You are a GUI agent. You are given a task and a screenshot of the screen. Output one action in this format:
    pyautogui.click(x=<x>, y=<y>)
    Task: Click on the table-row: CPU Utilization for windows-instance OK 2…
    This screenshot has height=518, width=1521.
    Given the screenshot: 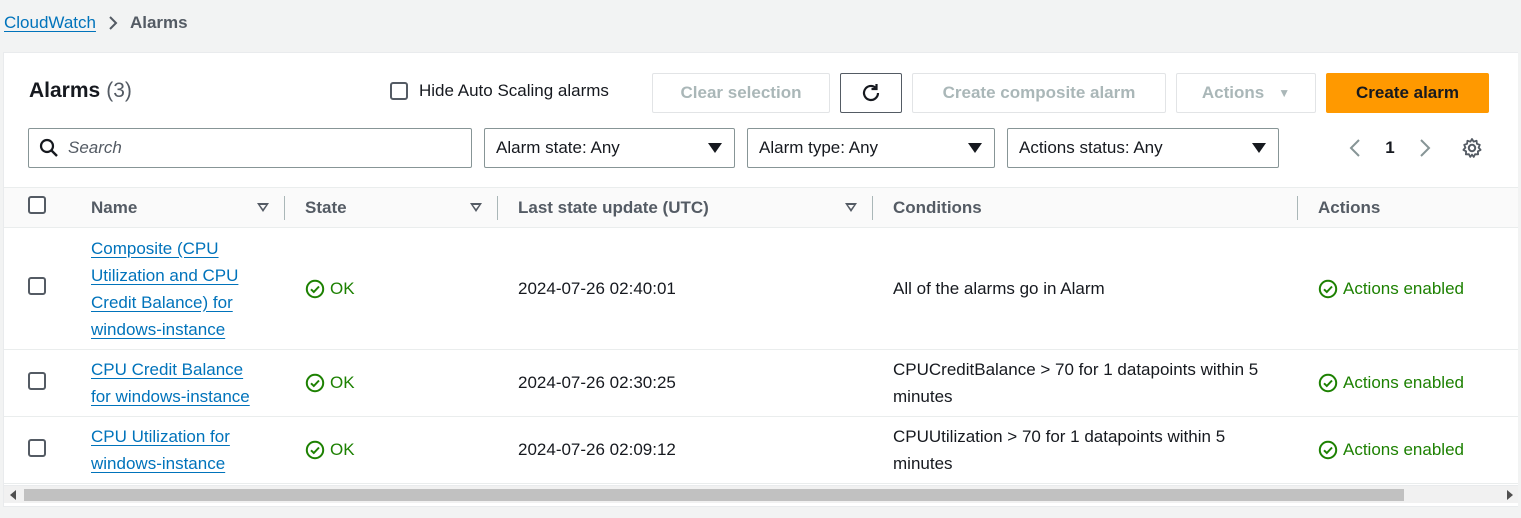 What is the action you would take?
    pyautogui.click(x=761, y=450)
    